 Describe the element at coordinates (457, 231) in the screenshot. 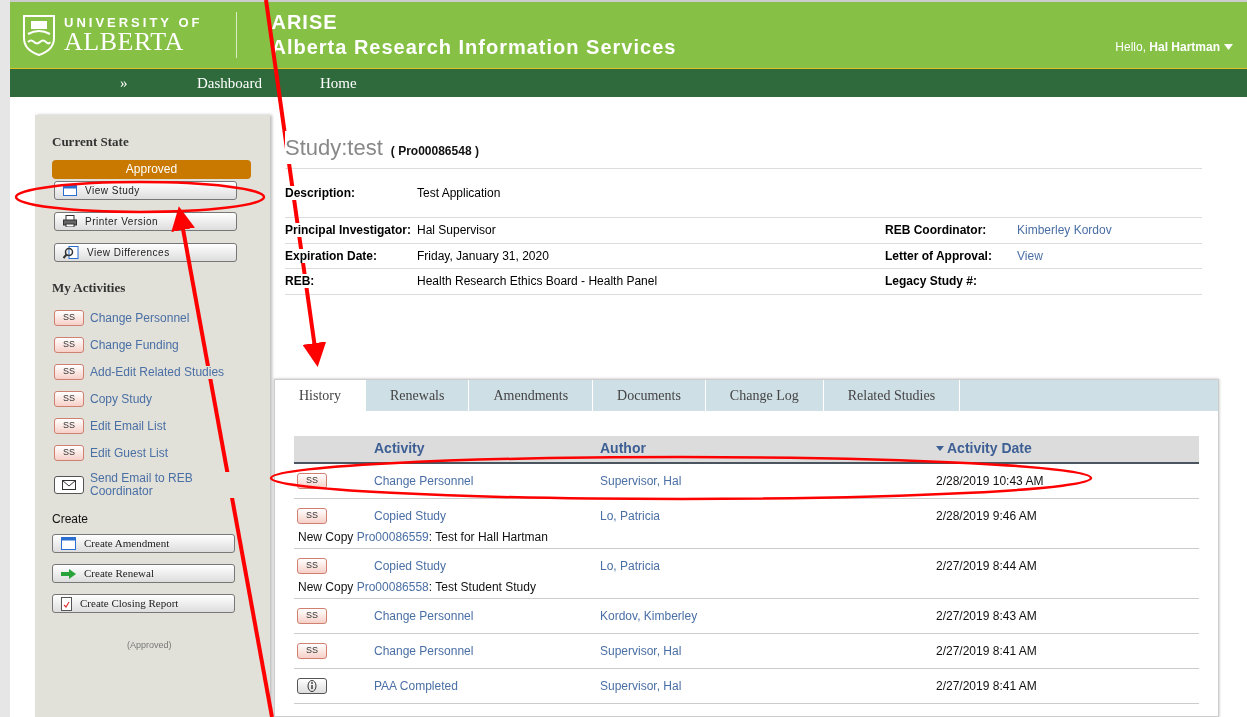

I see `field-value: Hal Supervisor` at that location.